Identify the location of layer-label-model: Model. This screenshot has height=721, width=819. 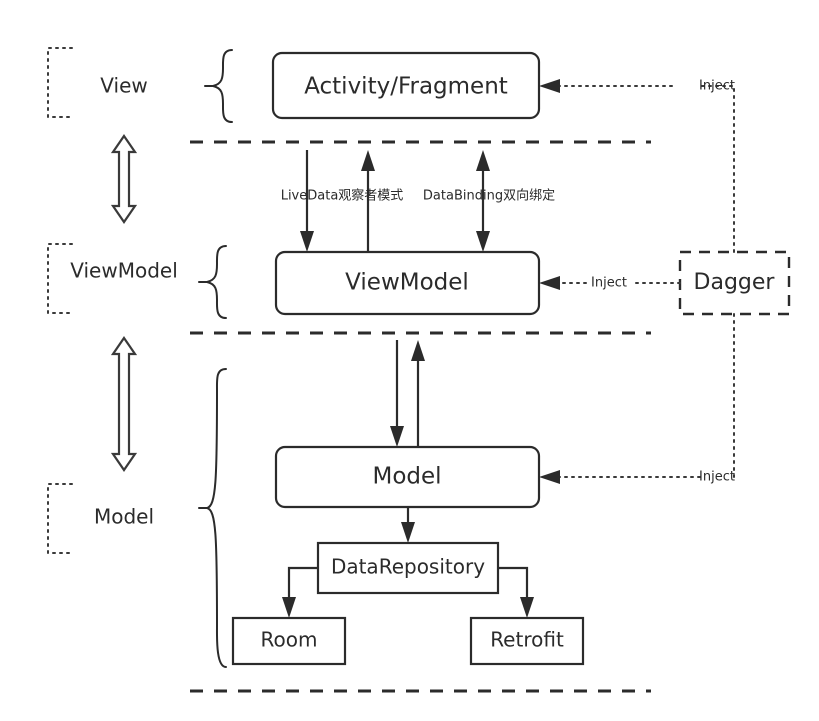
(124, 517).